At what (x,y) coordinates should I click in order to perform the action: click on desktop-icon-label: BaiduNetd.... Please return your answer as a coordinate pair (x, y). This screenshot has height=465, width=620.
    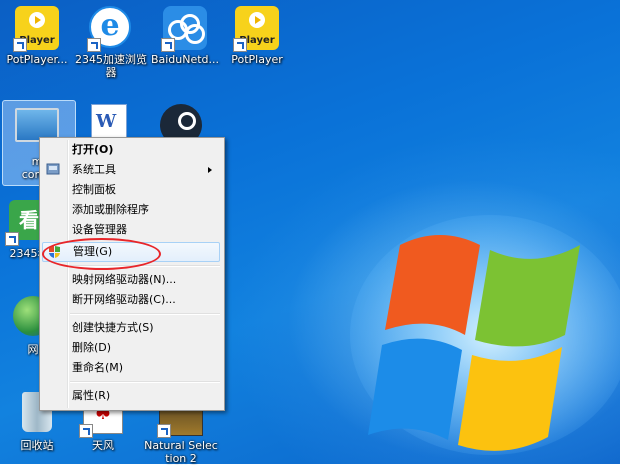
    Looking at the image, I should click on (185, 59).